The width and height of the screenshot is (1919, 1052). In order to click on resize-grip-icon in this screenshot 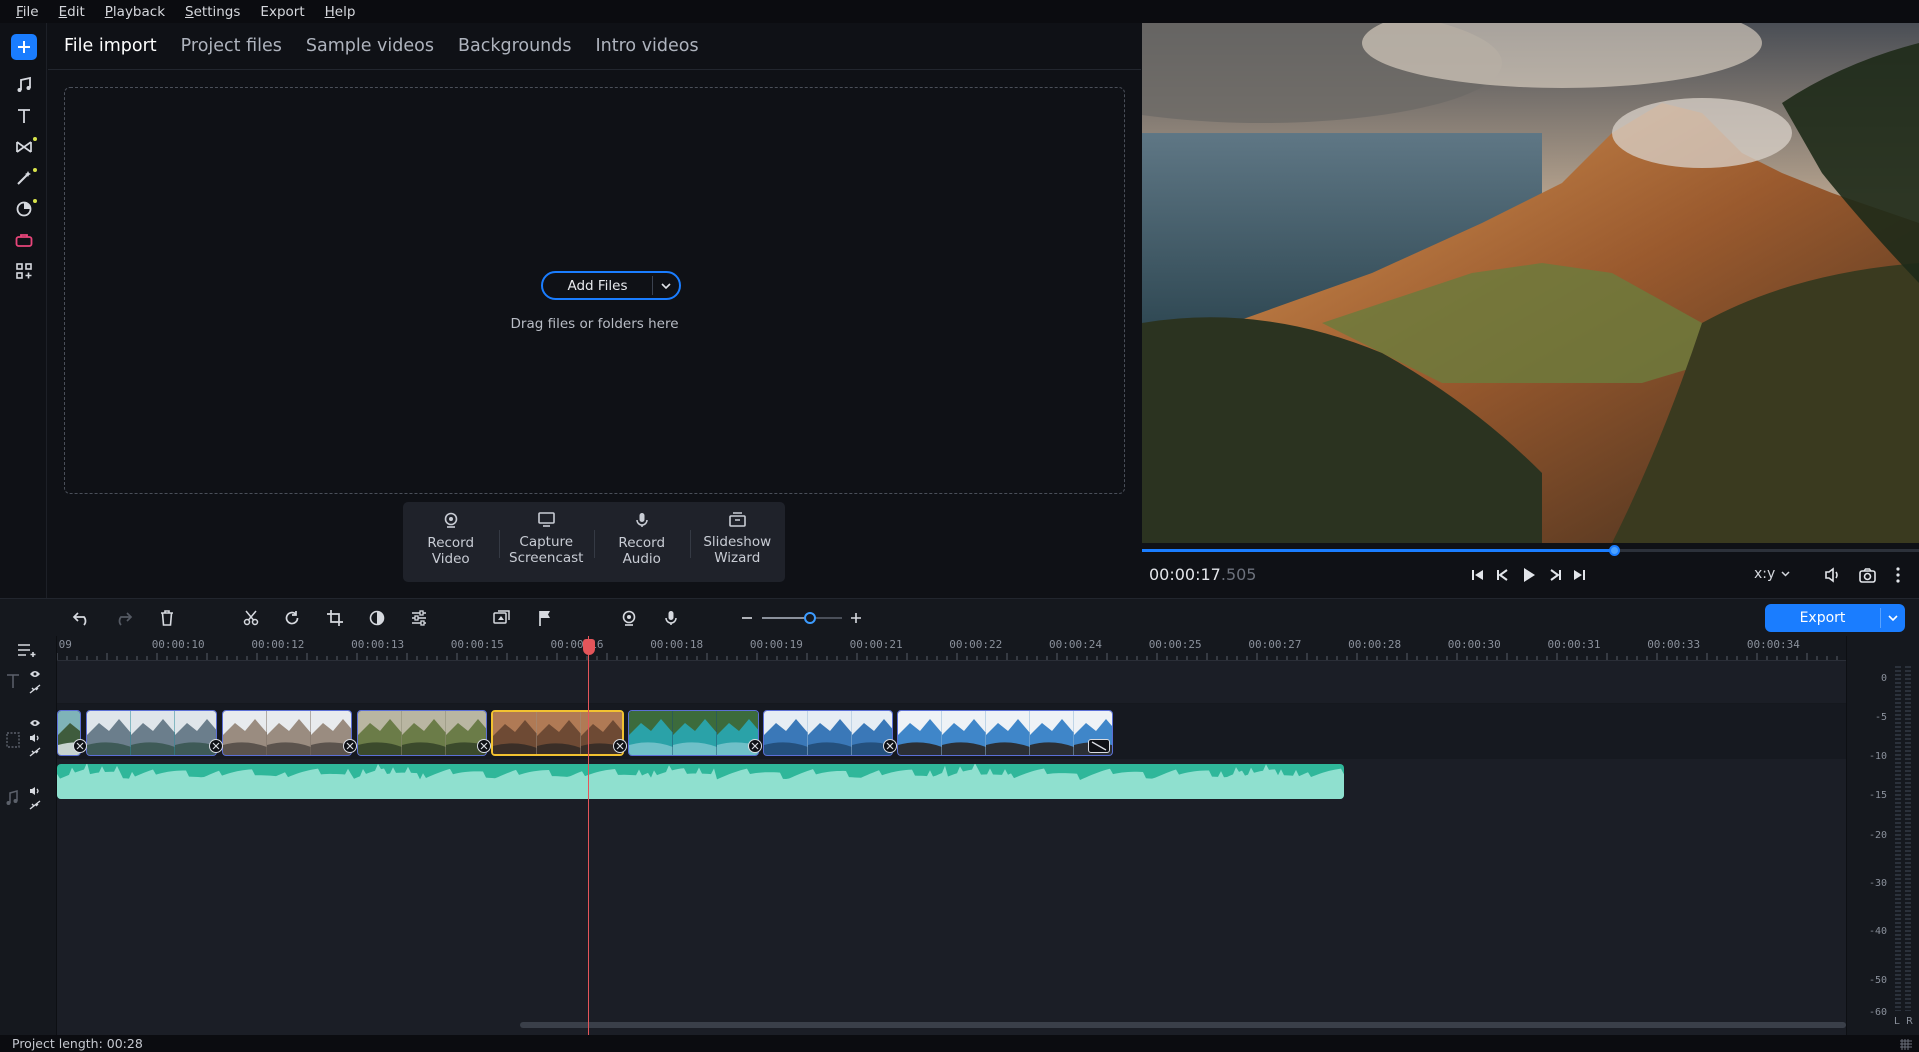, I will do `click(1906, 1044)`.